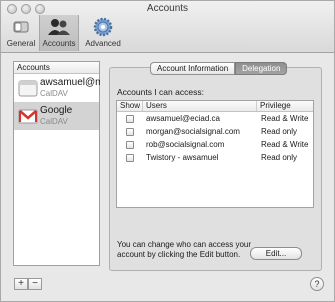 Image resolution: width=335 pixels, height=302 pixels. What do you see at coordinates (28, 116) in the screenshot?
I see `gmail-envelope-icon` at bounding box center [28, 116].